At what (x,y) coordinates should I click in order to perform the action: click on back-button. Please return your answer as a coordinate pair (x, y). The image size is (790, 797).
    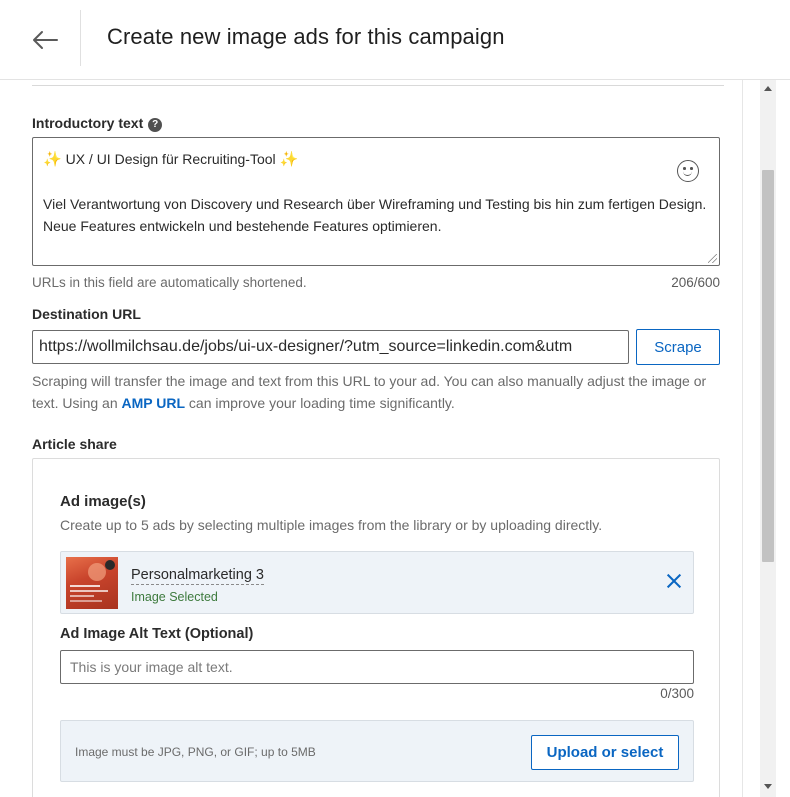
    Looking at the image, I should click on (45, 40).